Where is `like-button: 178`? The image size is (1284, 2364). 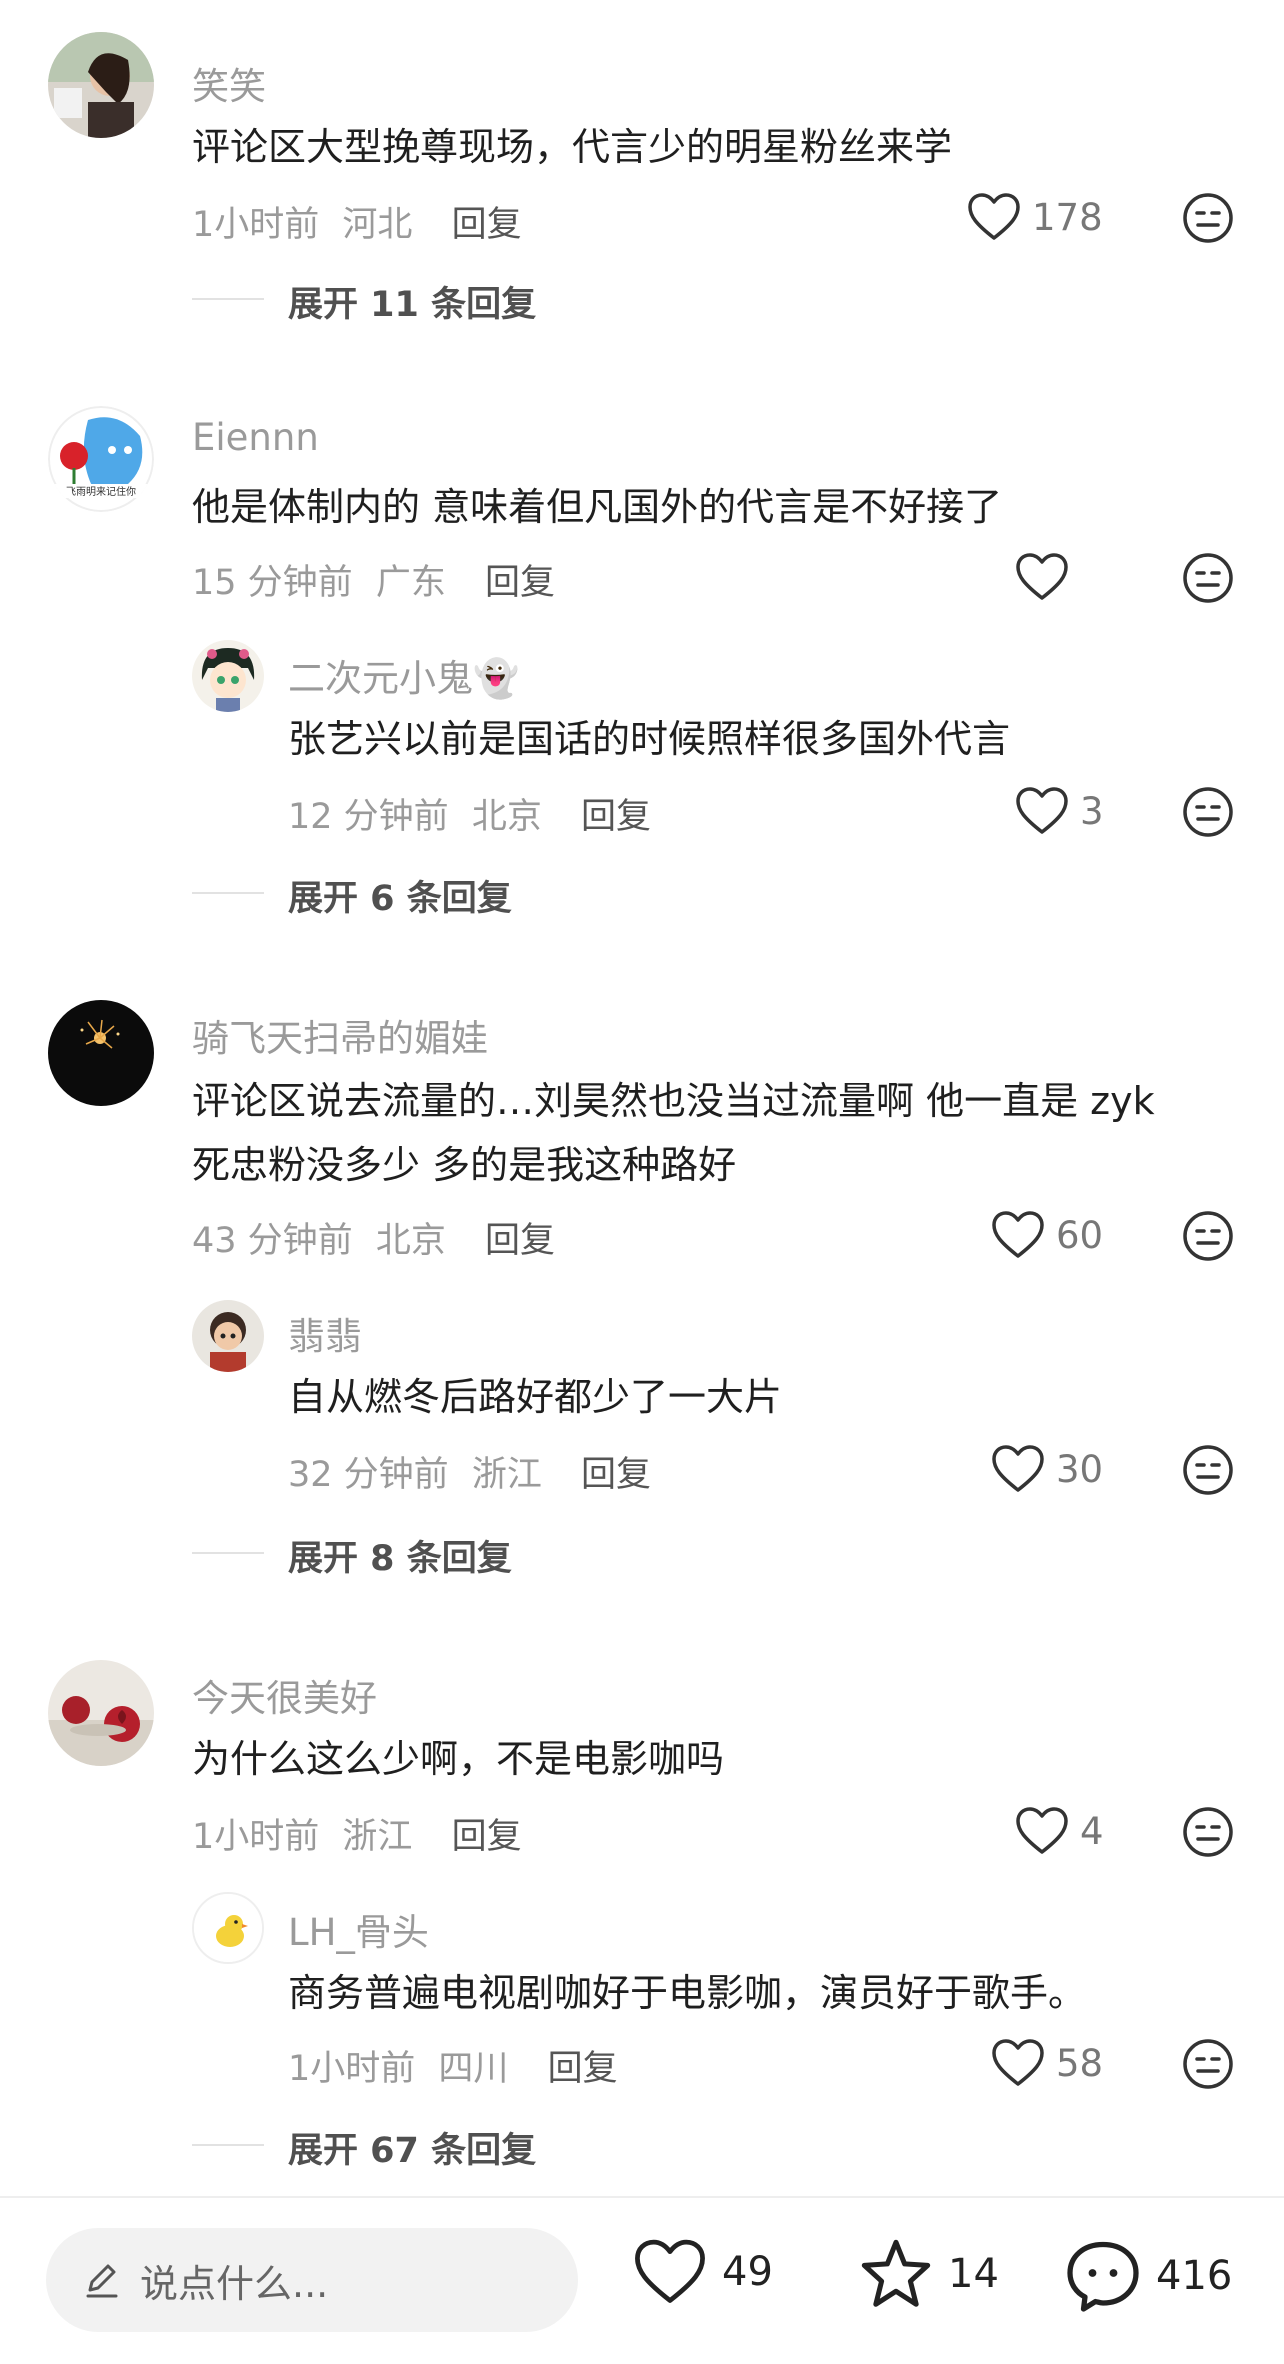
like-button: 178 is located at coordinates (1034, 217).